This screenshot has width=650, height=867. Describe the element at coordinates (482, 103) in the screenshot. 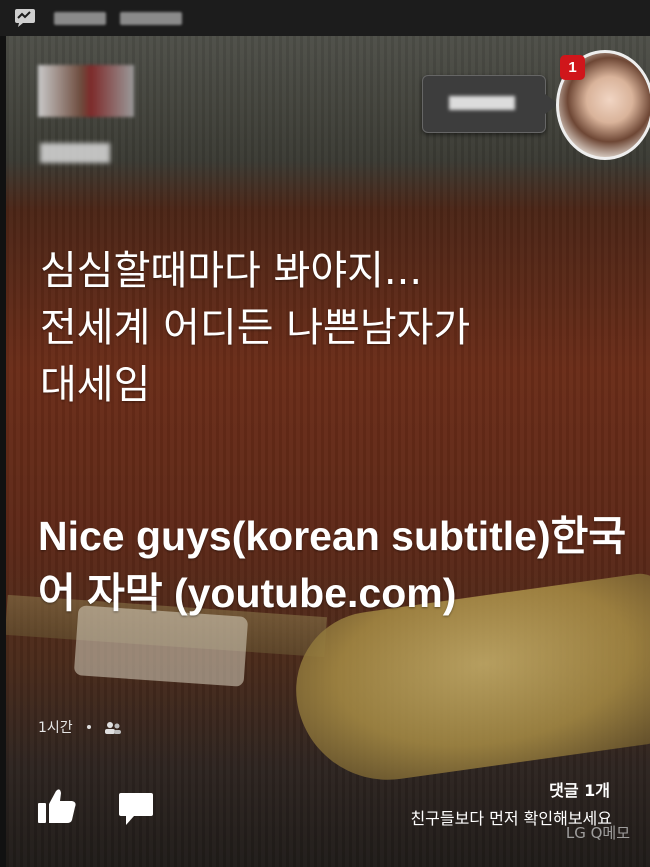

I see `tooltip-blurred-text` at that location.